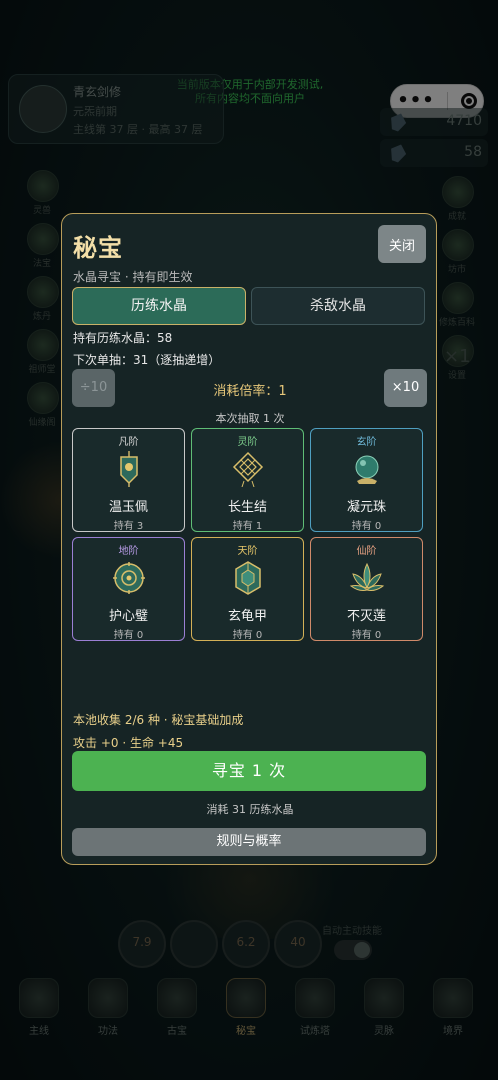  I want to click on held-crystal-count: 持有历练水晶：58, so click(123, 338).